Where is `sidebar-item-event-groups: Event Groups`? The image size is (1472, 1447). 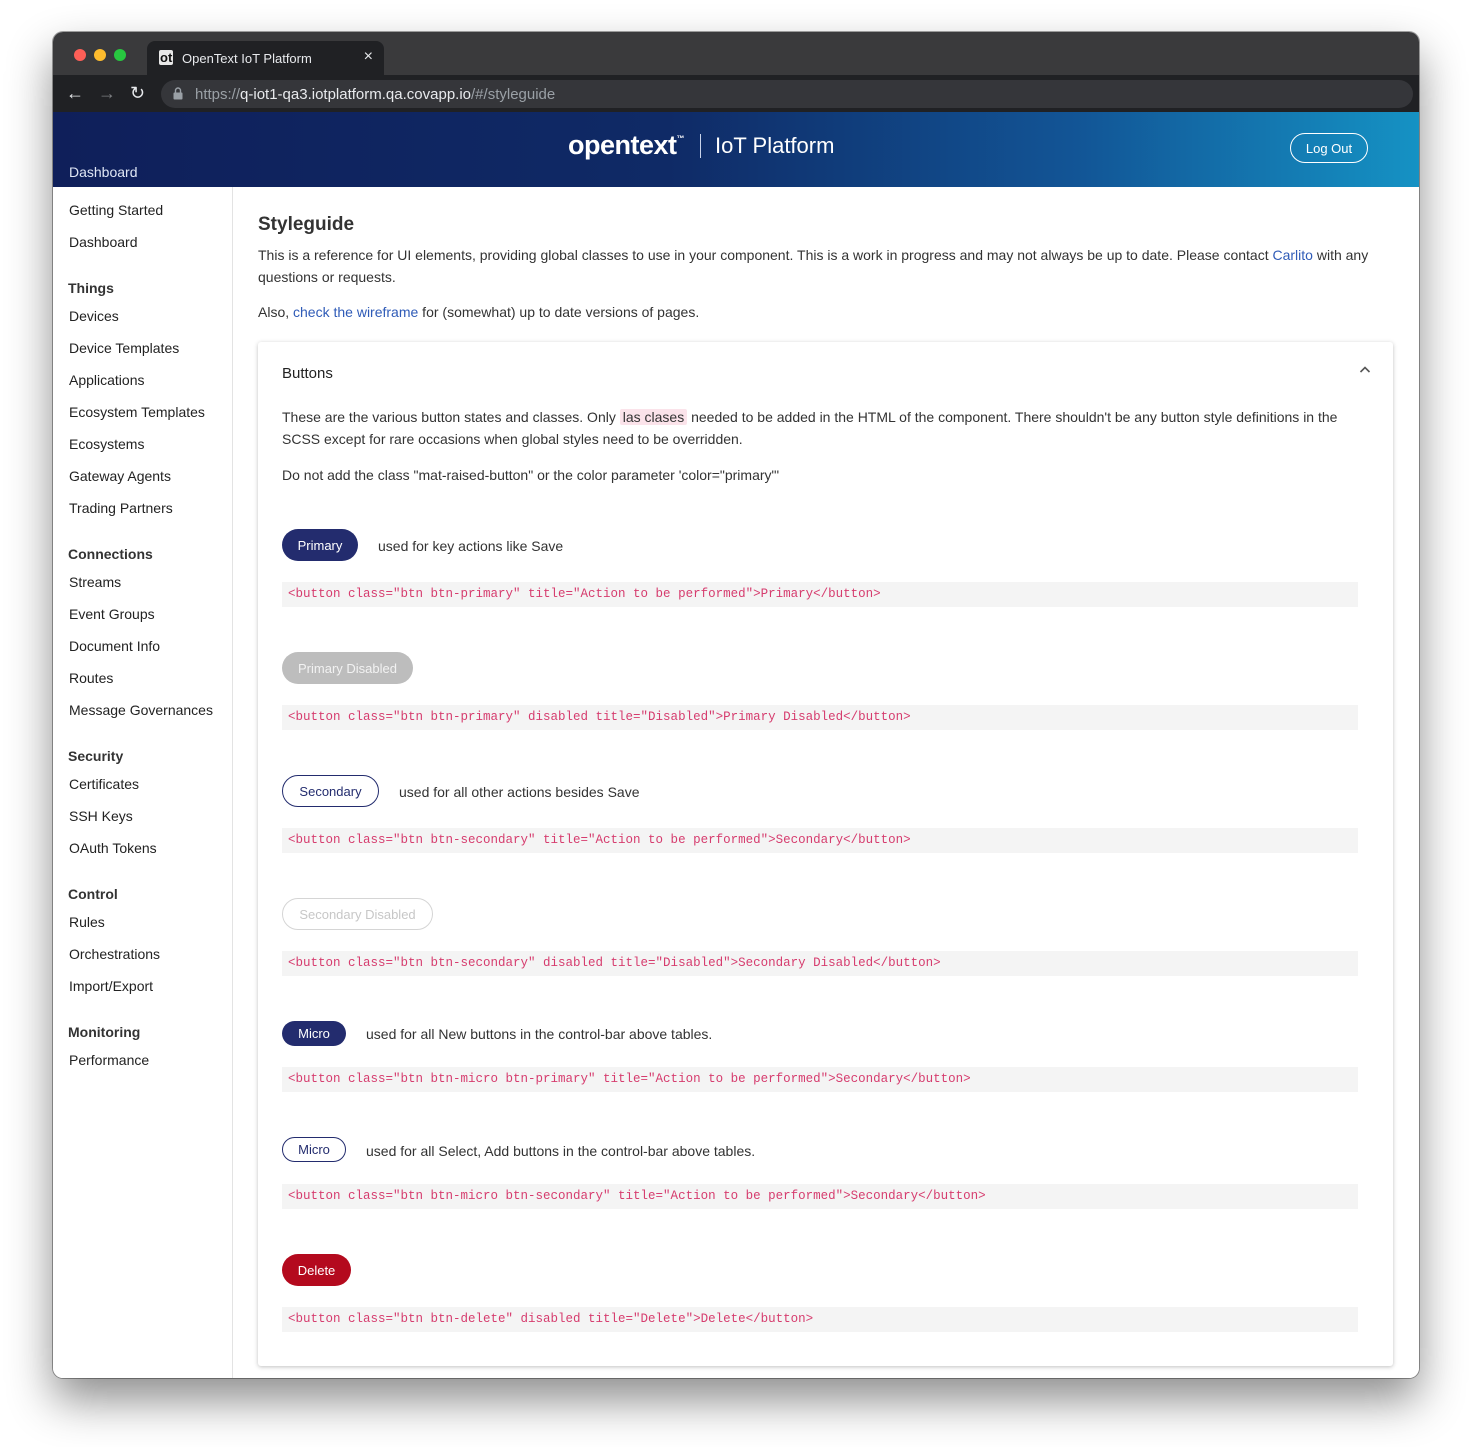 sidebar-item-event-groups: Event Groups is located at coordinates (112, 614).